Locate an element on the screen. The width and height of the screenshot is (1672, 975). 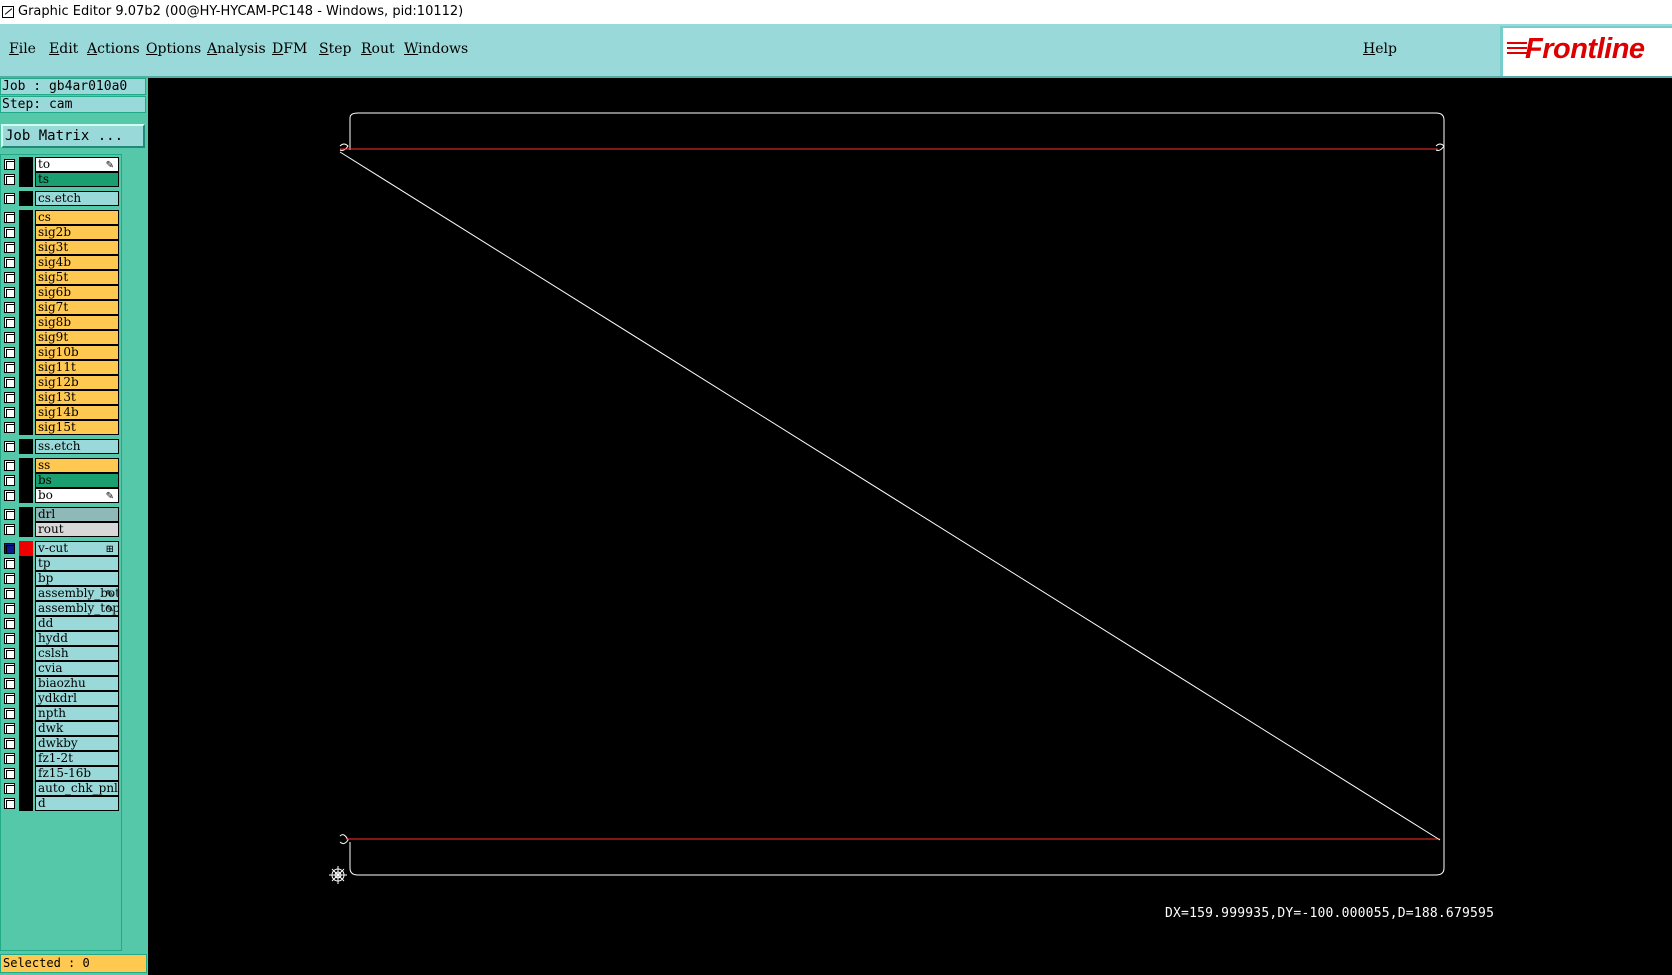
menu-rout: Rout is located at coordinates (378, 49).